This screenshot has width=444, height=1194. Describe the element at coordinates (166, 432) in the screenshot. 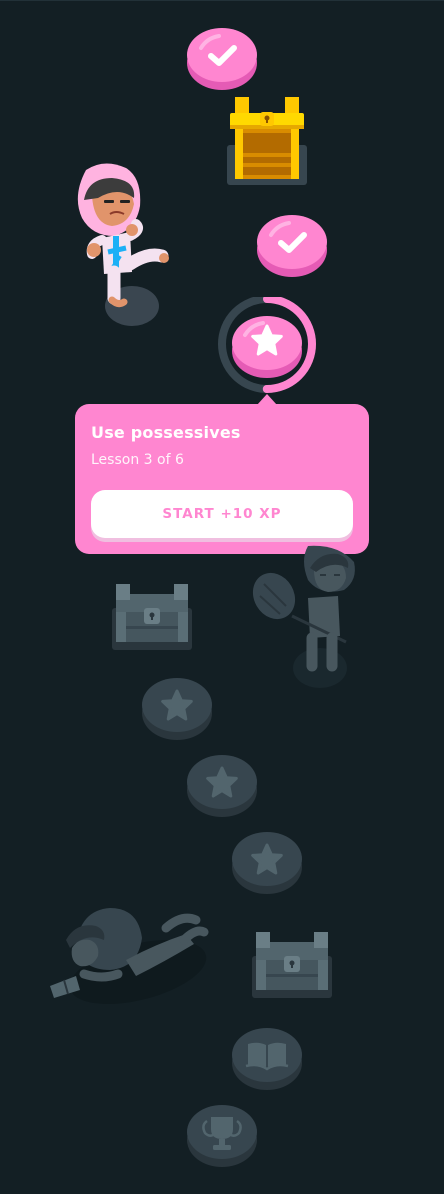

I see `lesson-title: Use possessives` at that location.